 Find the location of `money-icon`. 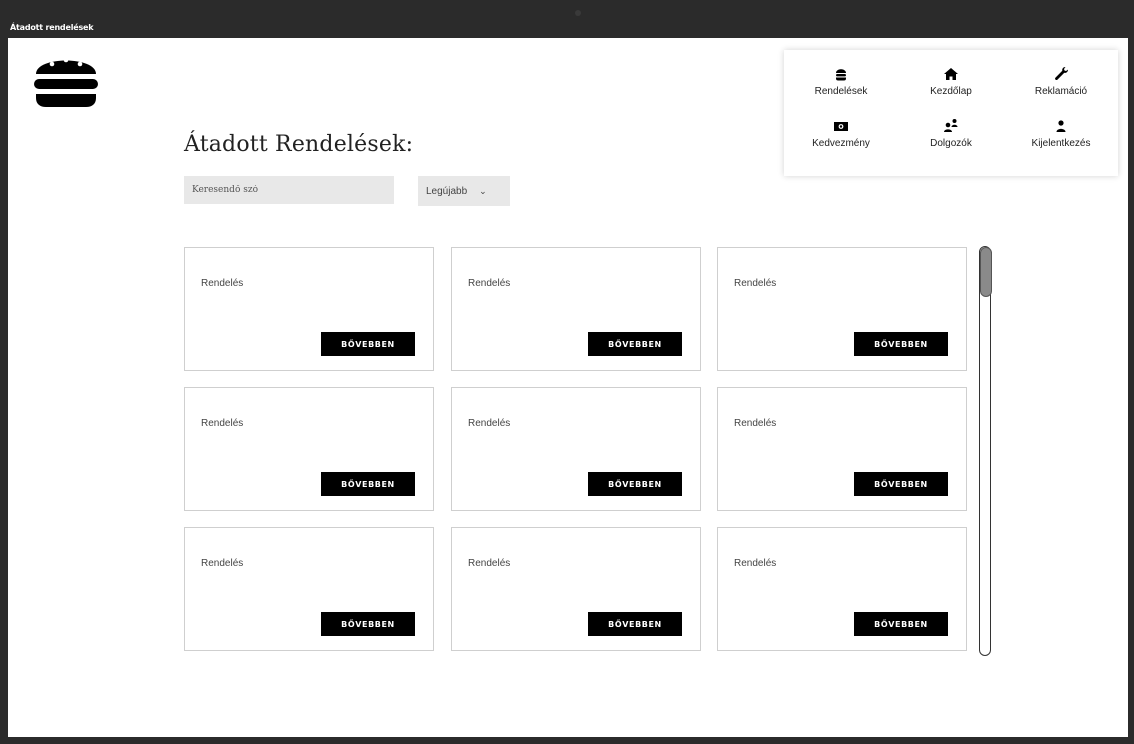

money-icon is located at coordinates (841, 126).